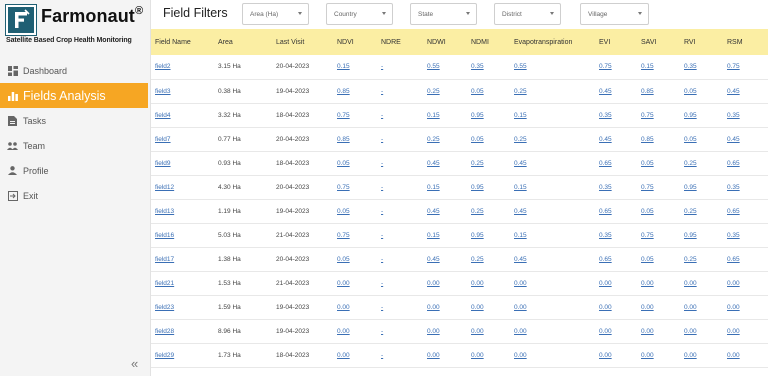 The image size is (768, 376). What do you see at coordinates (243, 42) in the screenshot?
I see `column-header: Area` at bounding box center [243, 42].